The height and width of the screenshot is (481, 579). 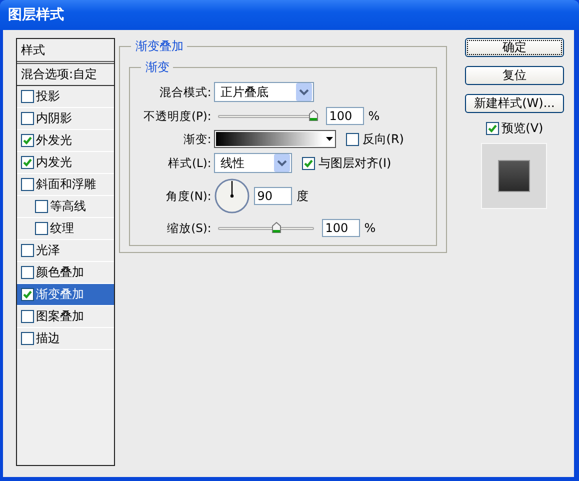 I want to click on angle-dial, so click(x=232, y=196).